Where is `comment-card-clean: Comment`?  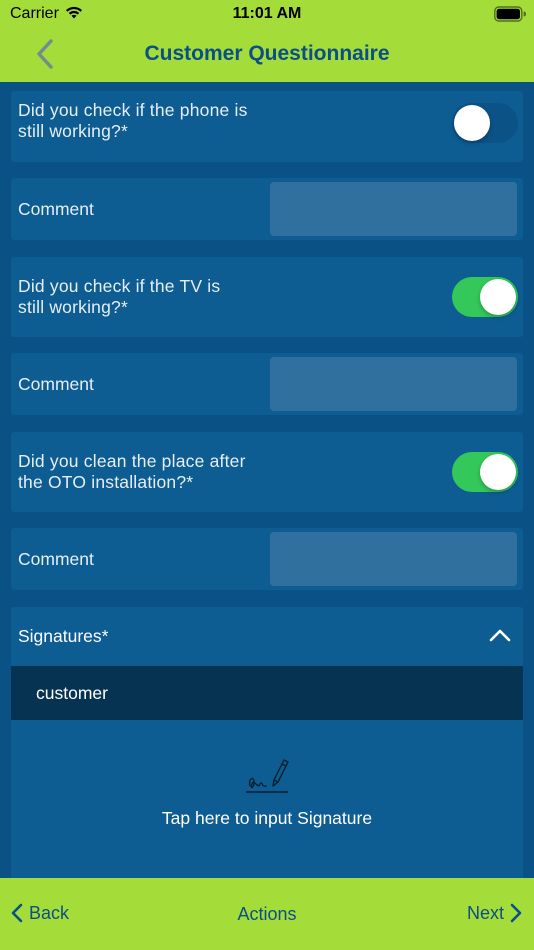 comment-card-clean: Comment is located at coordinates (267, 559).